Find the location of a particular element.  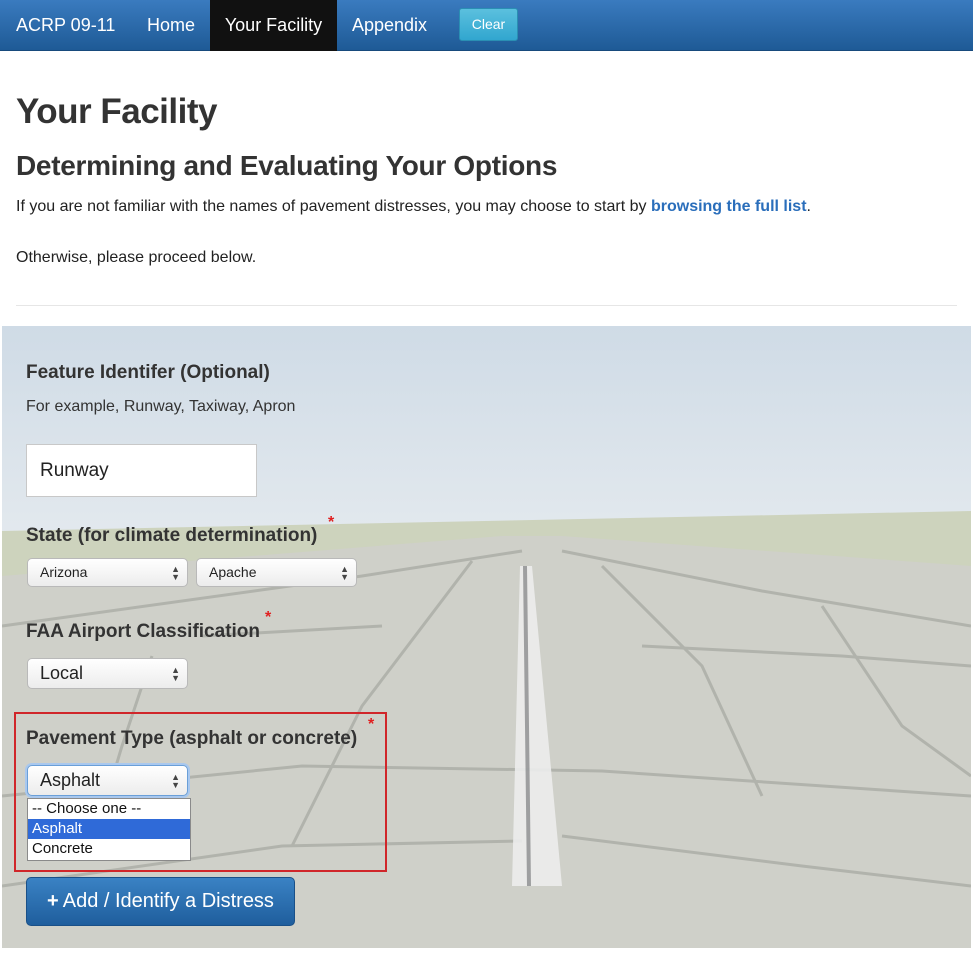

state-select: Arizona ▲ ▼ is located at coordinates (107, 572).